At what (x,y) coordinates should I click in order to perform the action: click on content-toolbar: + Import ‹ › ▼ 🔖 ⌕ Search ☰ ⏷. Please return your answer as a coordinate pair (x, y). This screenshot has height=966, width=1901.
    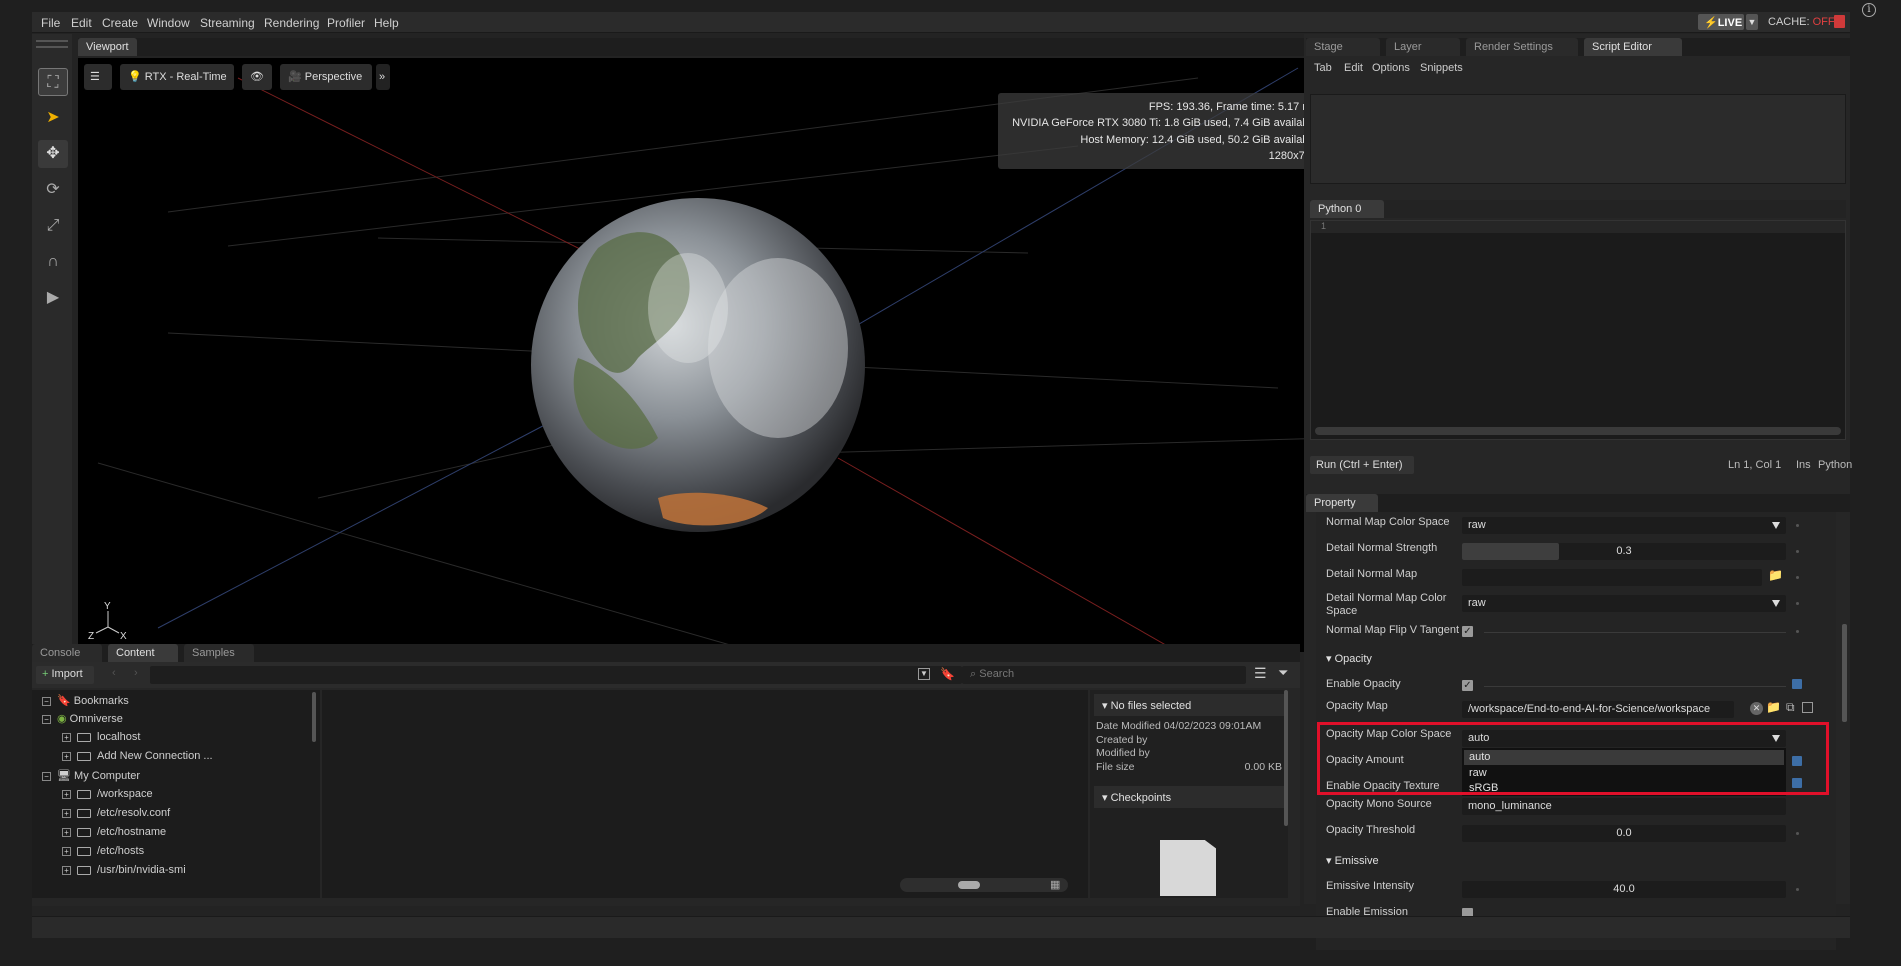
    Looking at the image, I should click on (666, 675).